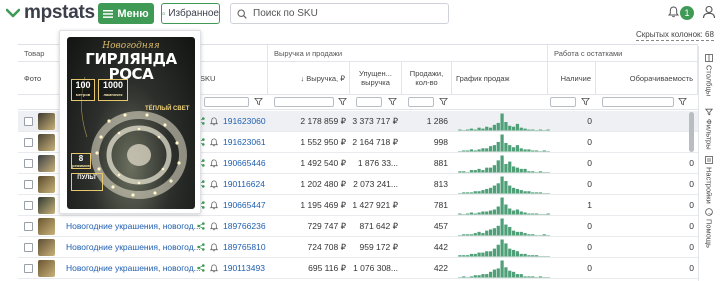  I want to click on turnover-value: 0, so click(691, 184).